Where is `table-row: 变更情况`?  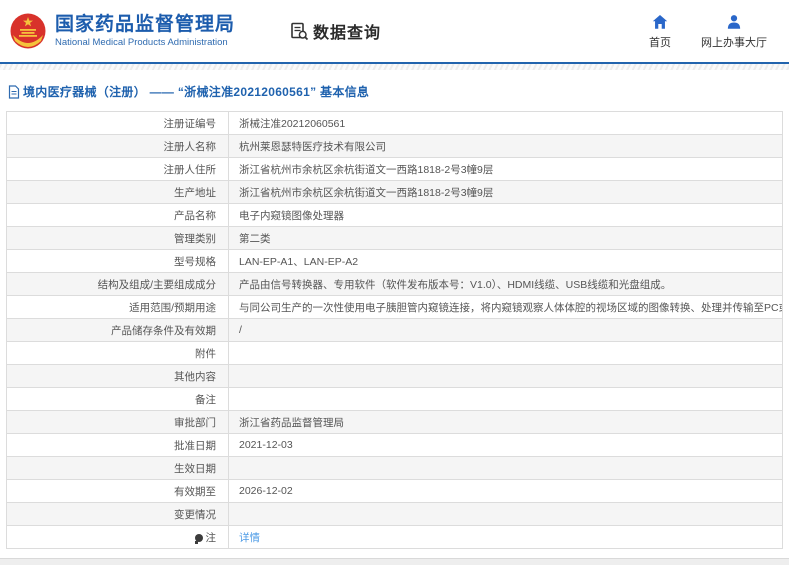
table-row: 变更情况 is located at coordinates (394, 514).